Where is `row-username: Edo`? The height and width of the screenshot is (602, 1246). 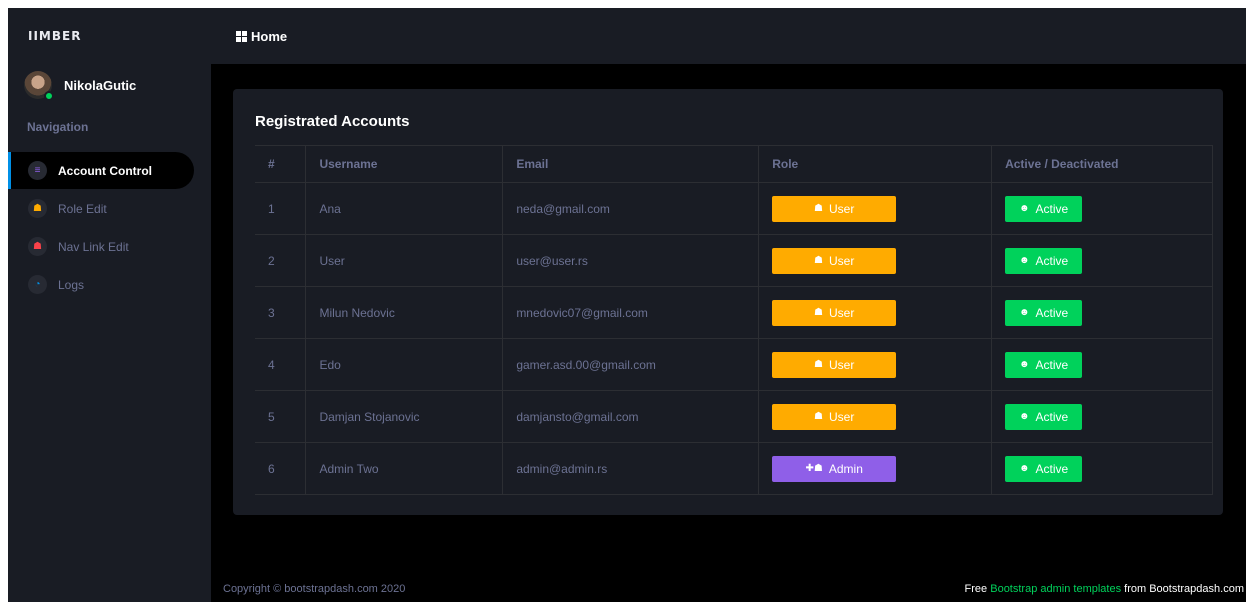
row-username: Edo is located at coordinates (404, 364).